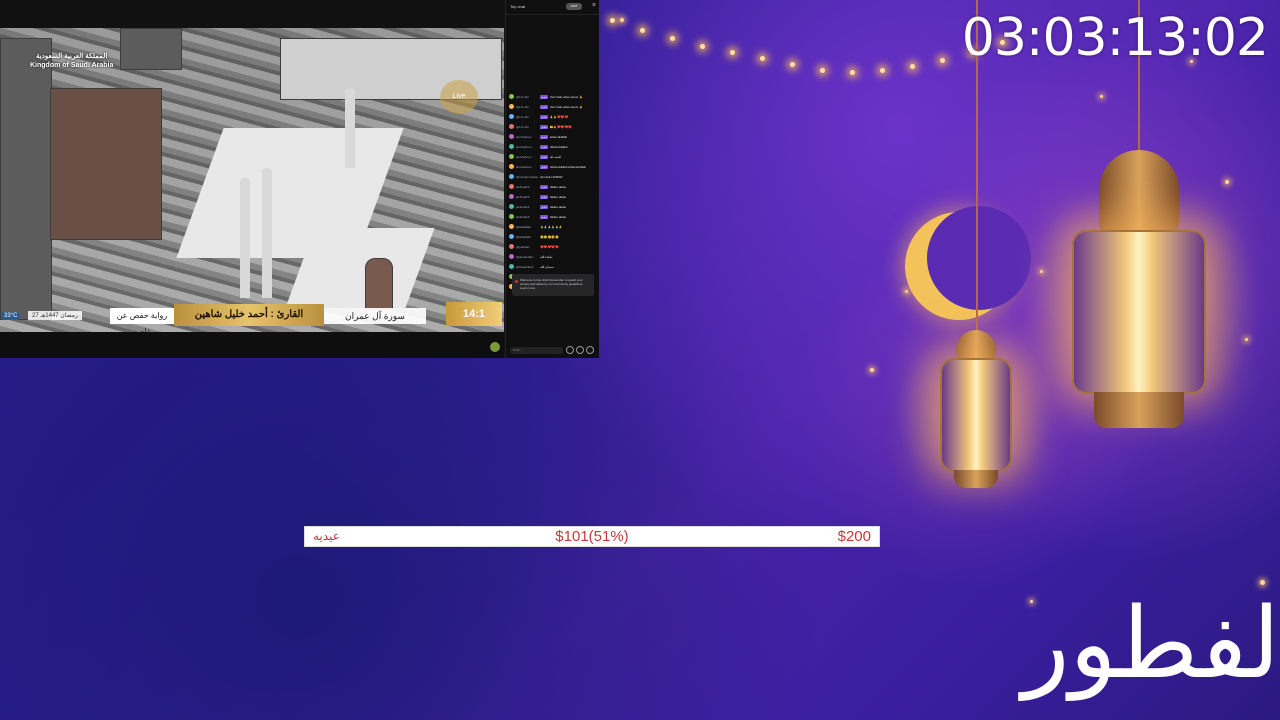  What do you see at coordinates (558, 146) in the screenshot?
I see `chat-text: Alhamdulillah` at bounding box center [558, 146].